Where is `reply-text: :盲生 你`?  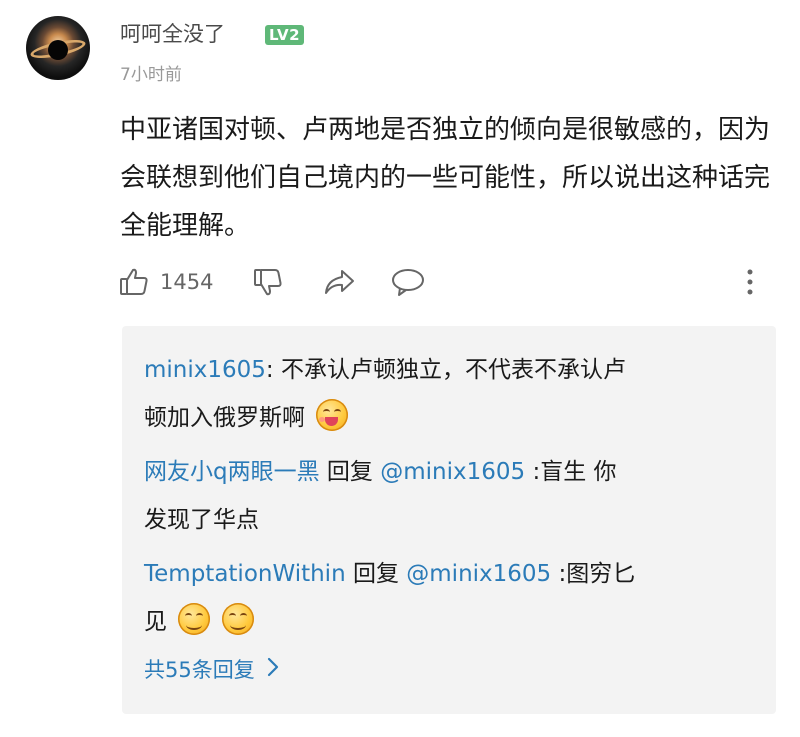 reply-text: :盲生 你 is located at coordinates (571, 472).